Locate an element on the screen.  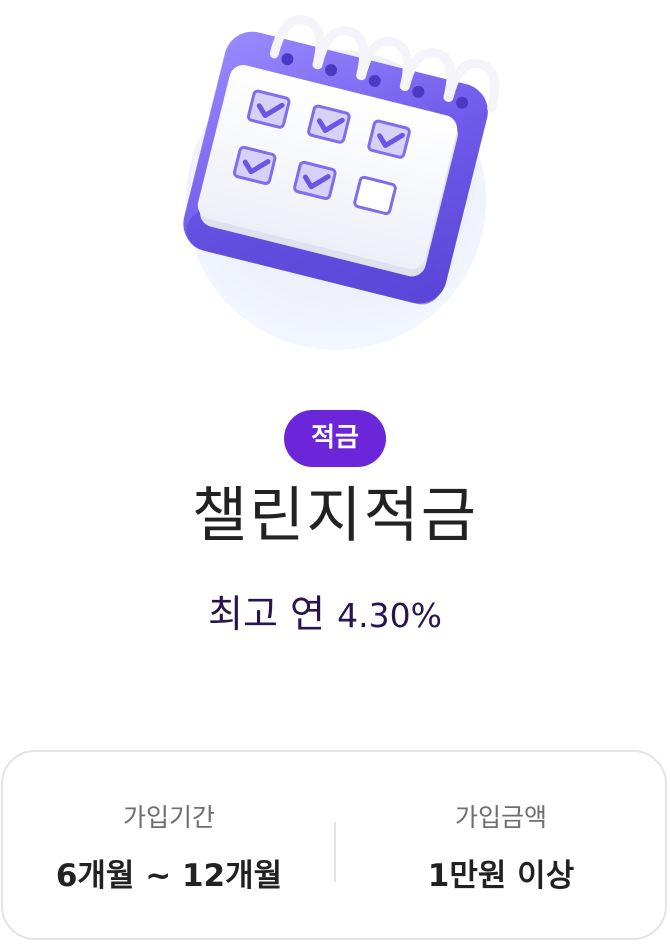
product-title: 챌린지적금 is located at coordinates (335, 516).